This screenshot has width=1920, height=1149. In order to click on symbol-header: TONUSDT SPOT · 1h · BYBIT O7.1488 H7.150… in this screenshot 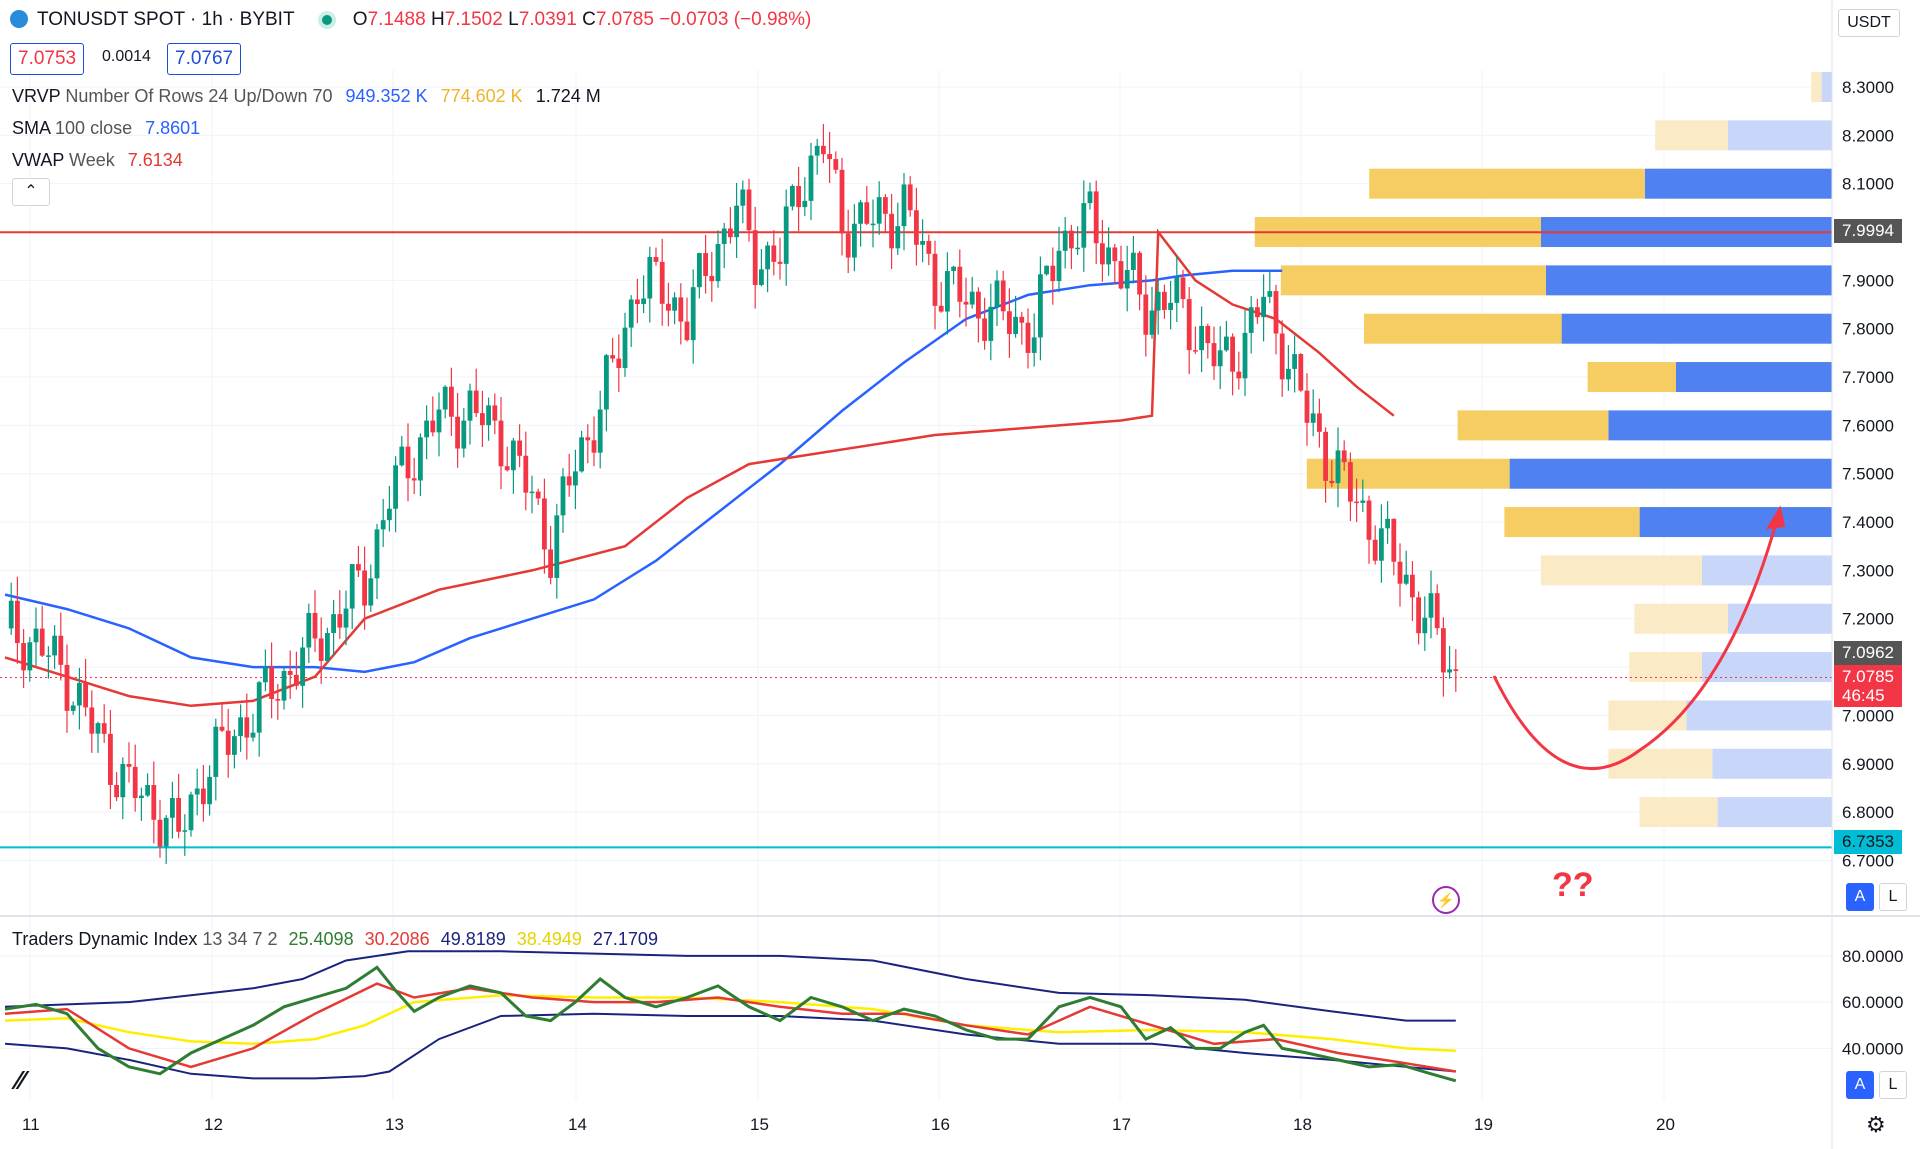, I will do `click(410, 20)`.